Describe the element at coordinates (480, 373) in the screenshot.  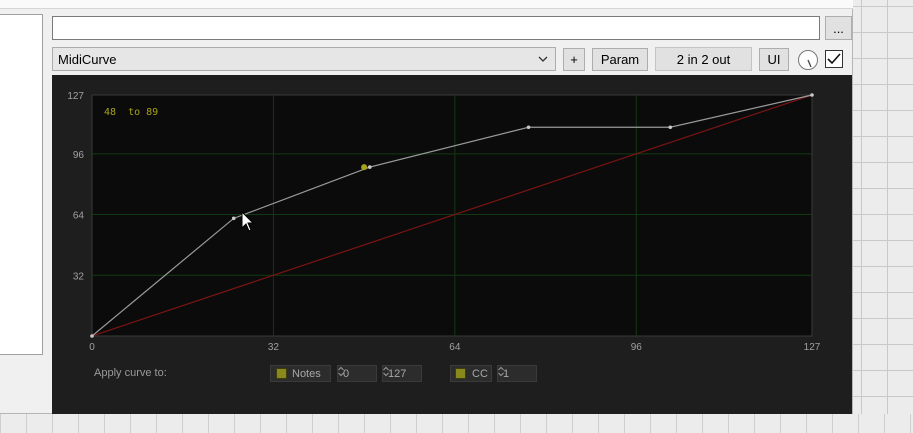
I see `cc-label: CC` at that location.